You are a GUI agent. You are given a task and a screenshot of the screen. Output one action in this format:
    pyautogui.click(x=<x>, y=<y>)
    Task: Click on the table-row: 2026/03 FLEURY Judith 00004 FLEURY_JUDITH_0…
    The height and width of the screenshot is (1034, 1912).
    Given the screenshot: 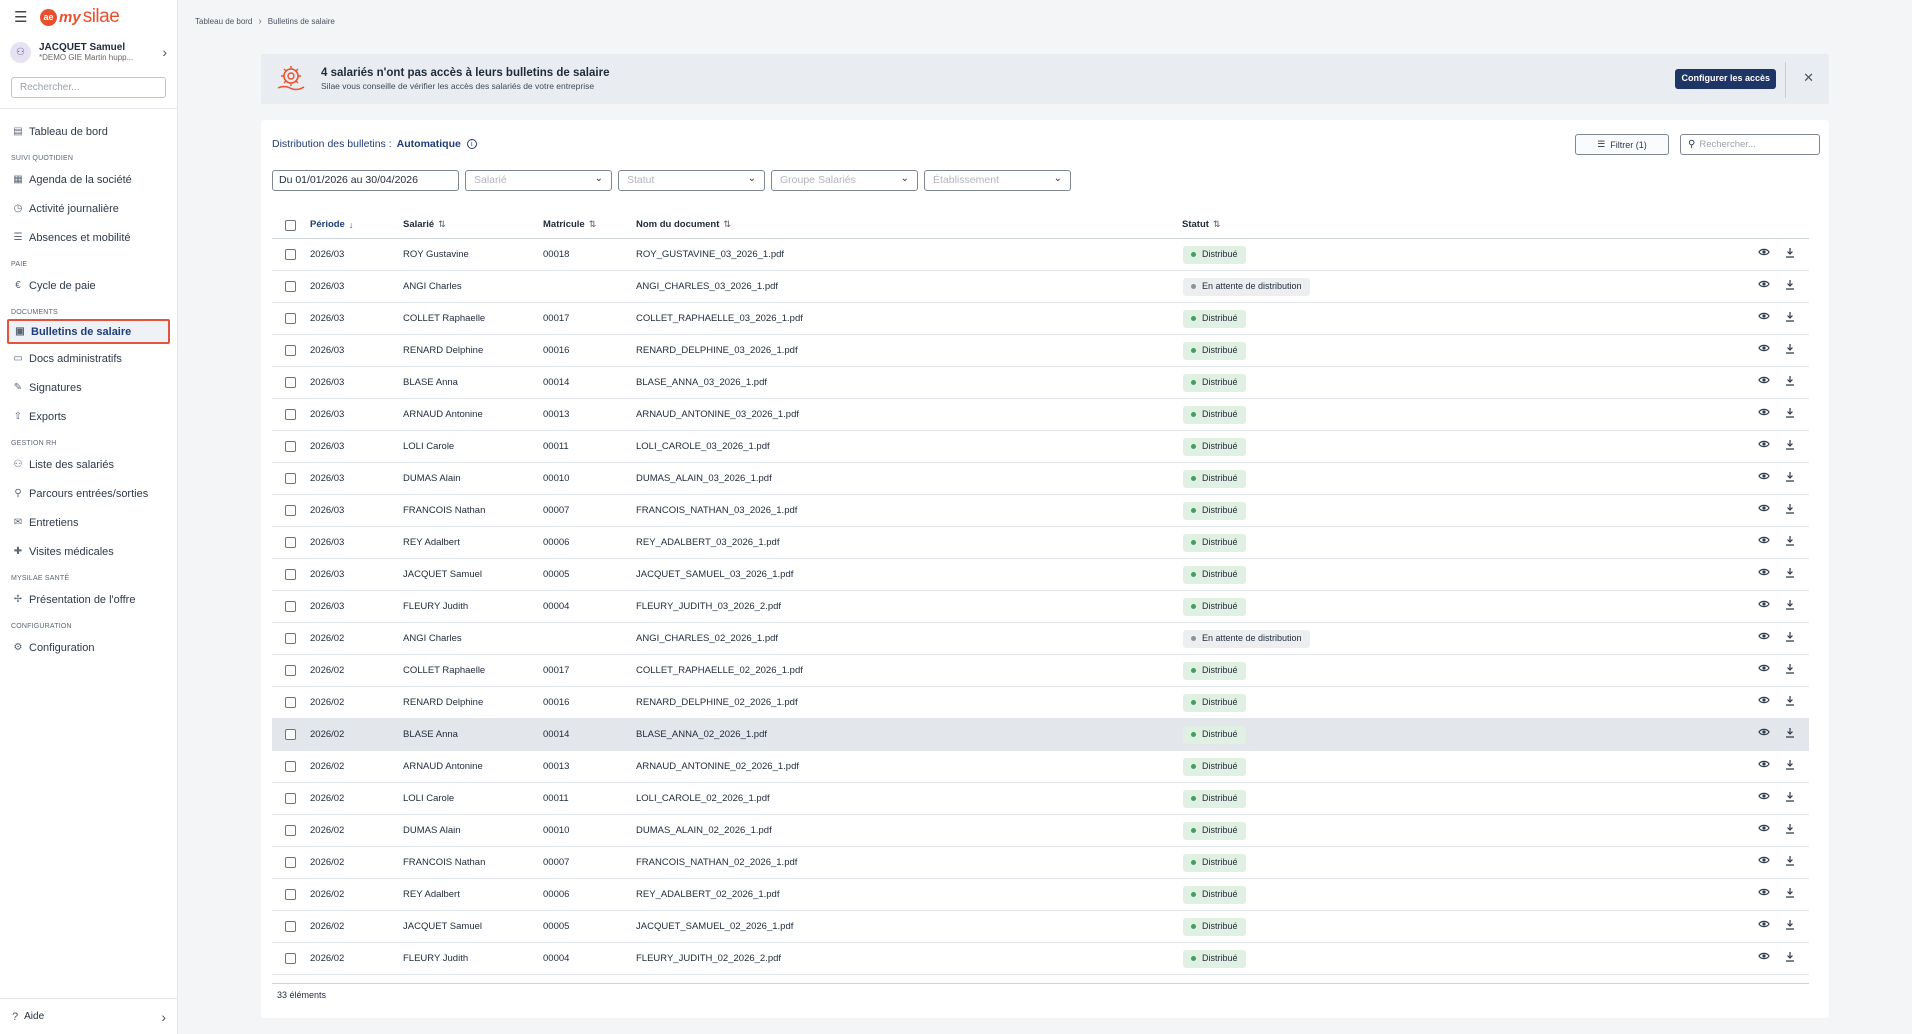 What is the action you would take?
    pyautogui.click(x=1040, y=607)
    